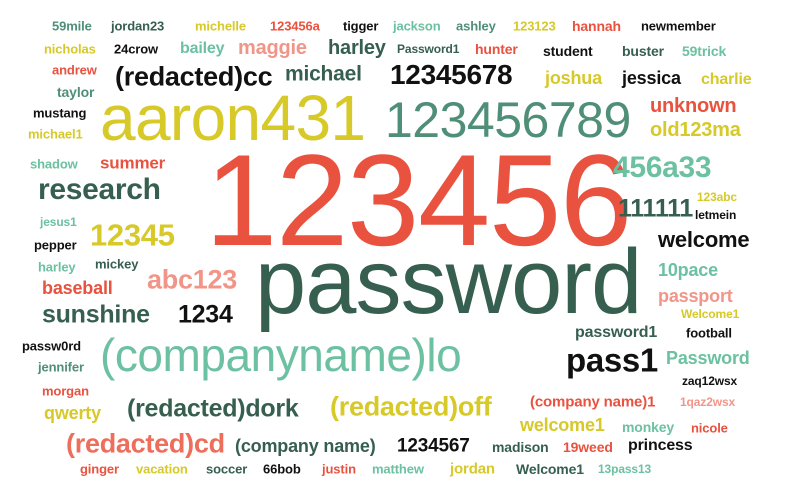  What do you see at coordinates (704, 51) in the screenshot?
I see `word-59trick: 59trick` at bounding box center [704, 51].